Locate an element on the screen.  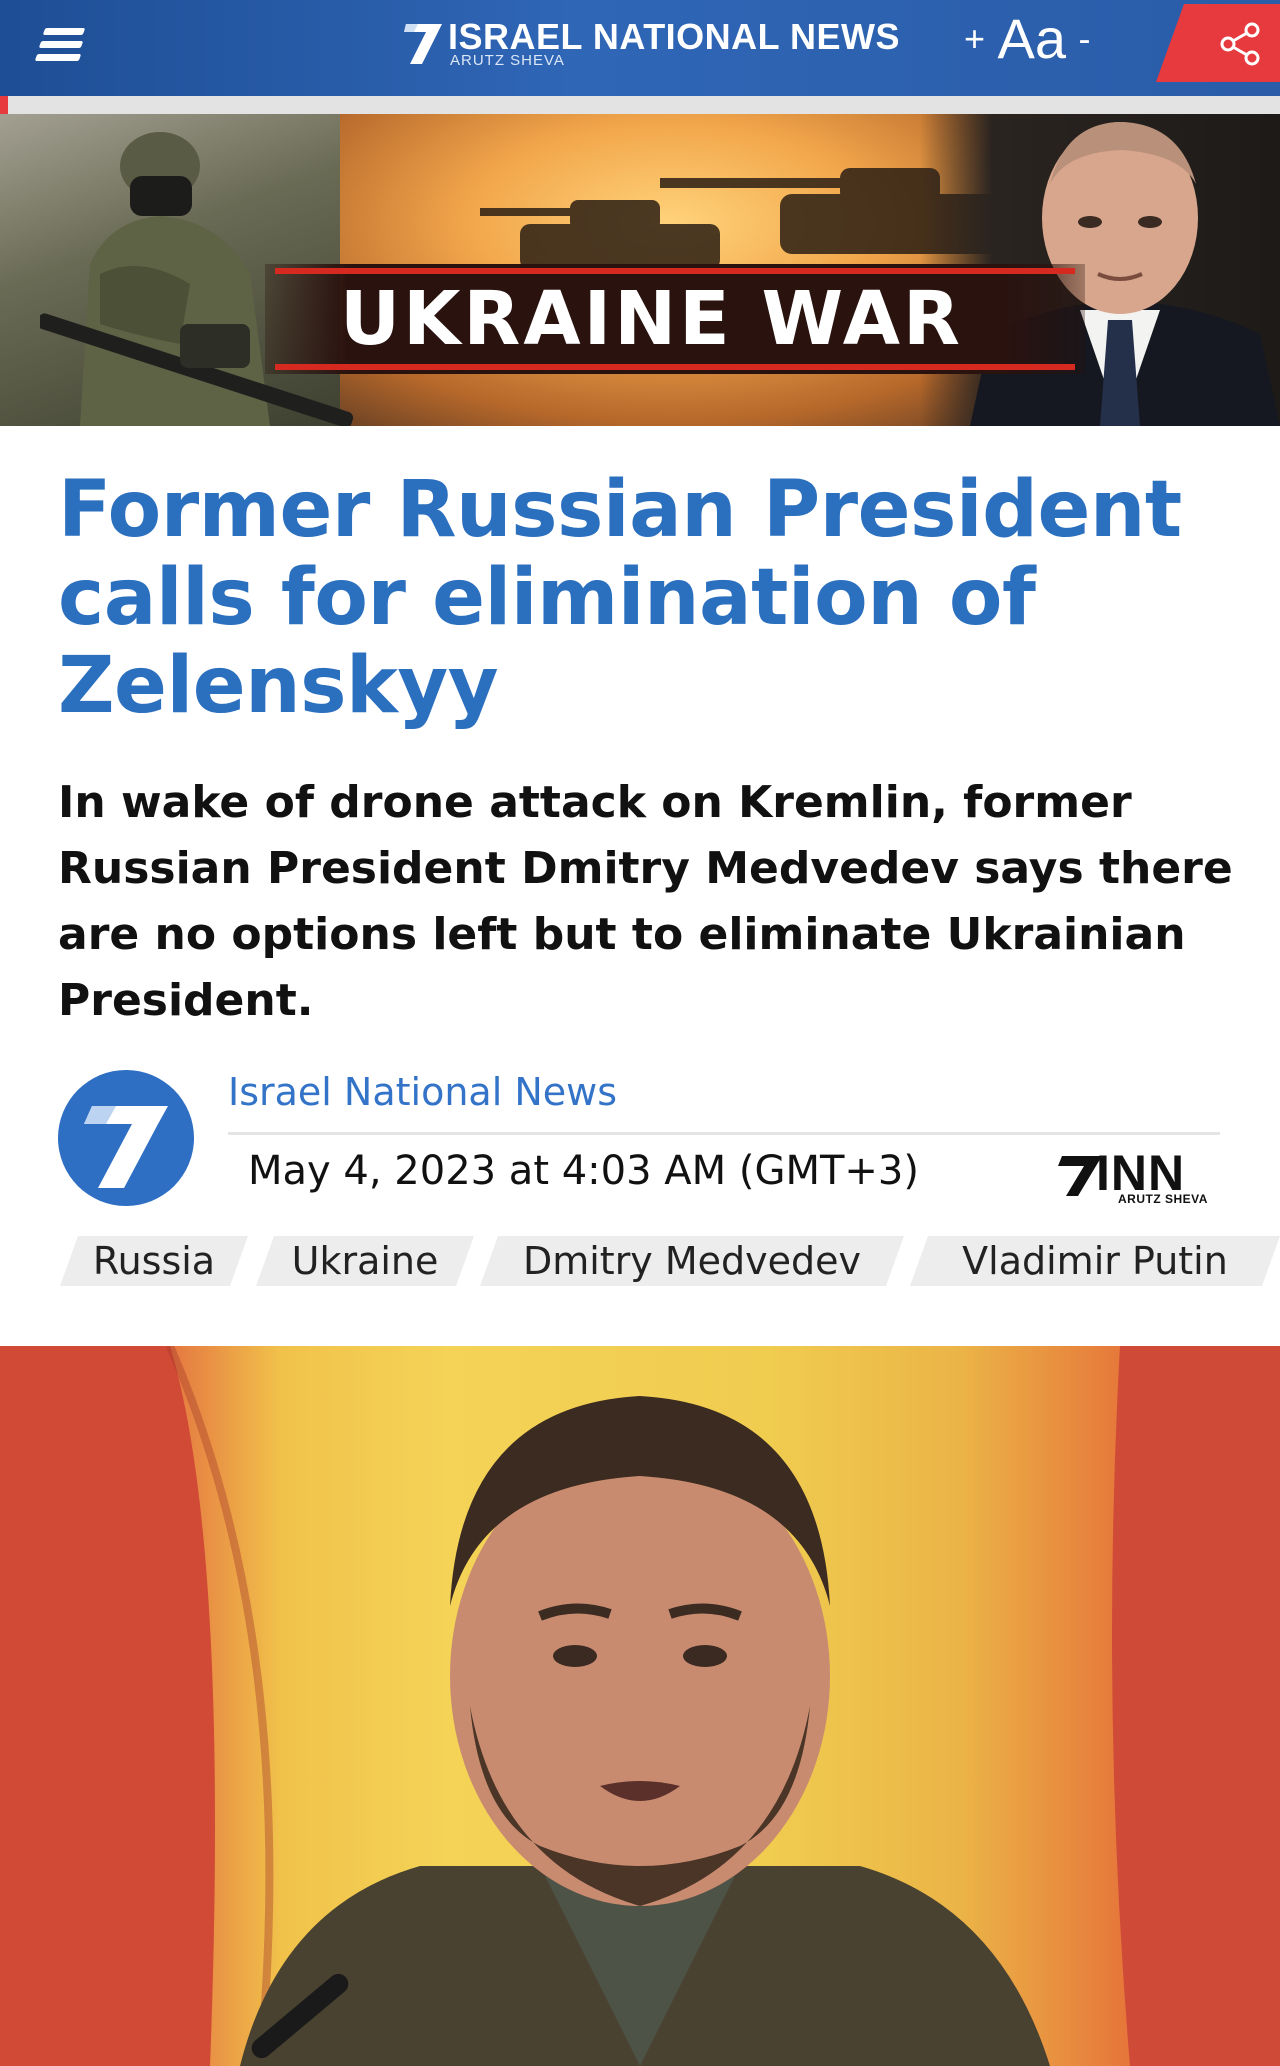
tag-dmitry-medvedev: Dmitry Medvedev is located at coordinates (692, 1261).